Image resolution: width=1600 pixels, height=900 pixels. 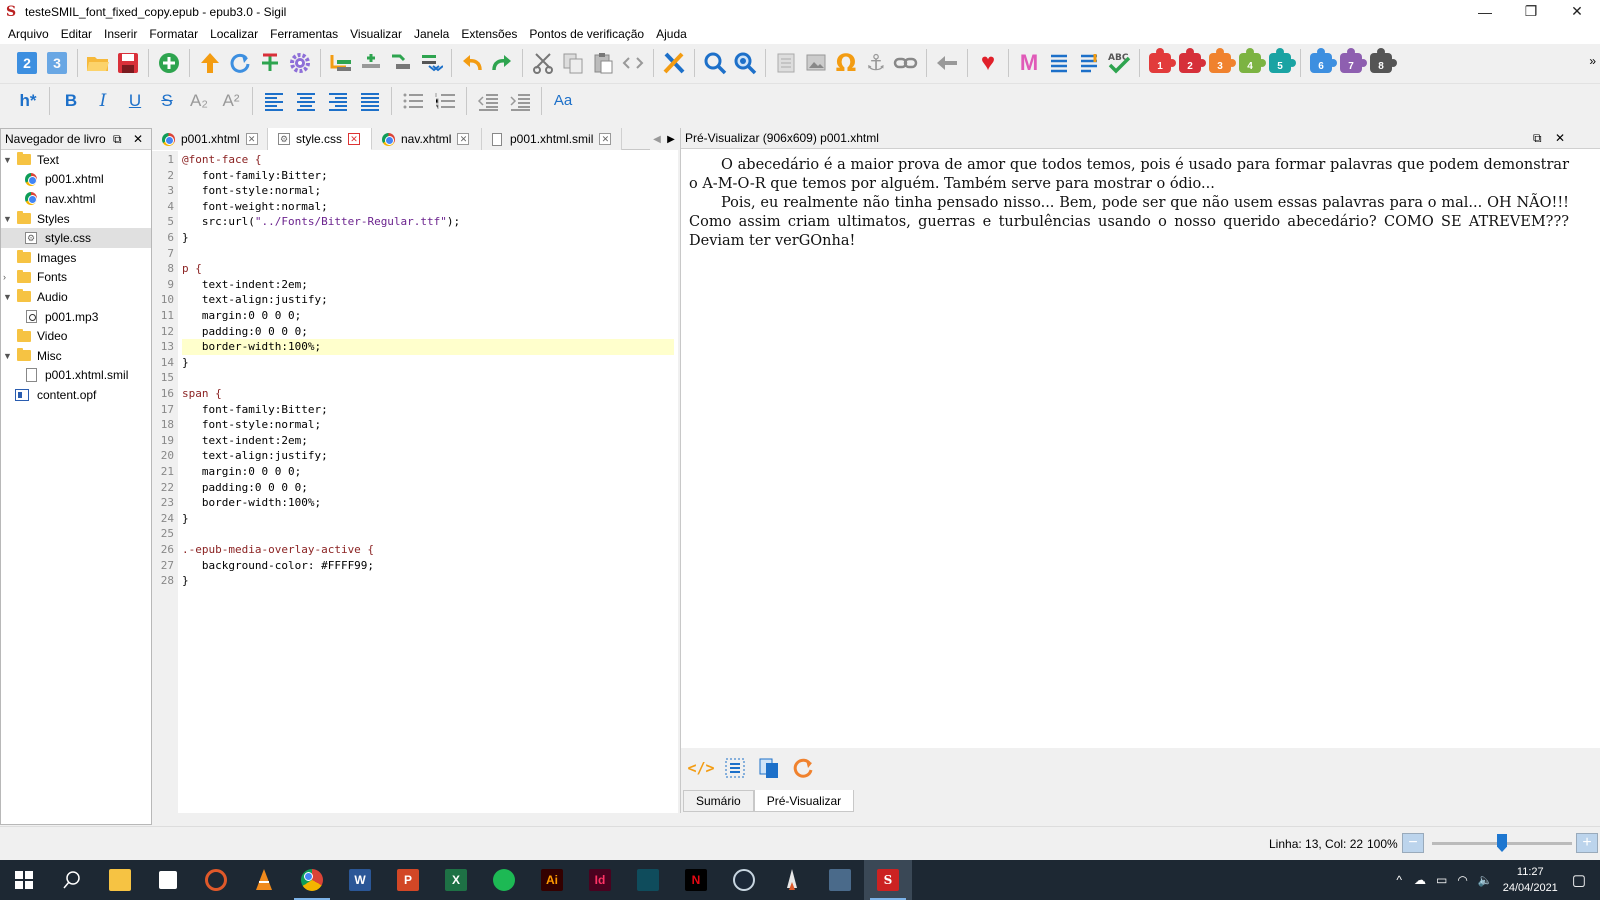 What do you see at coordinates (696, 880) in the screenshot?
I see `taskbar-netflix: N` at bounding box center [696, 880].